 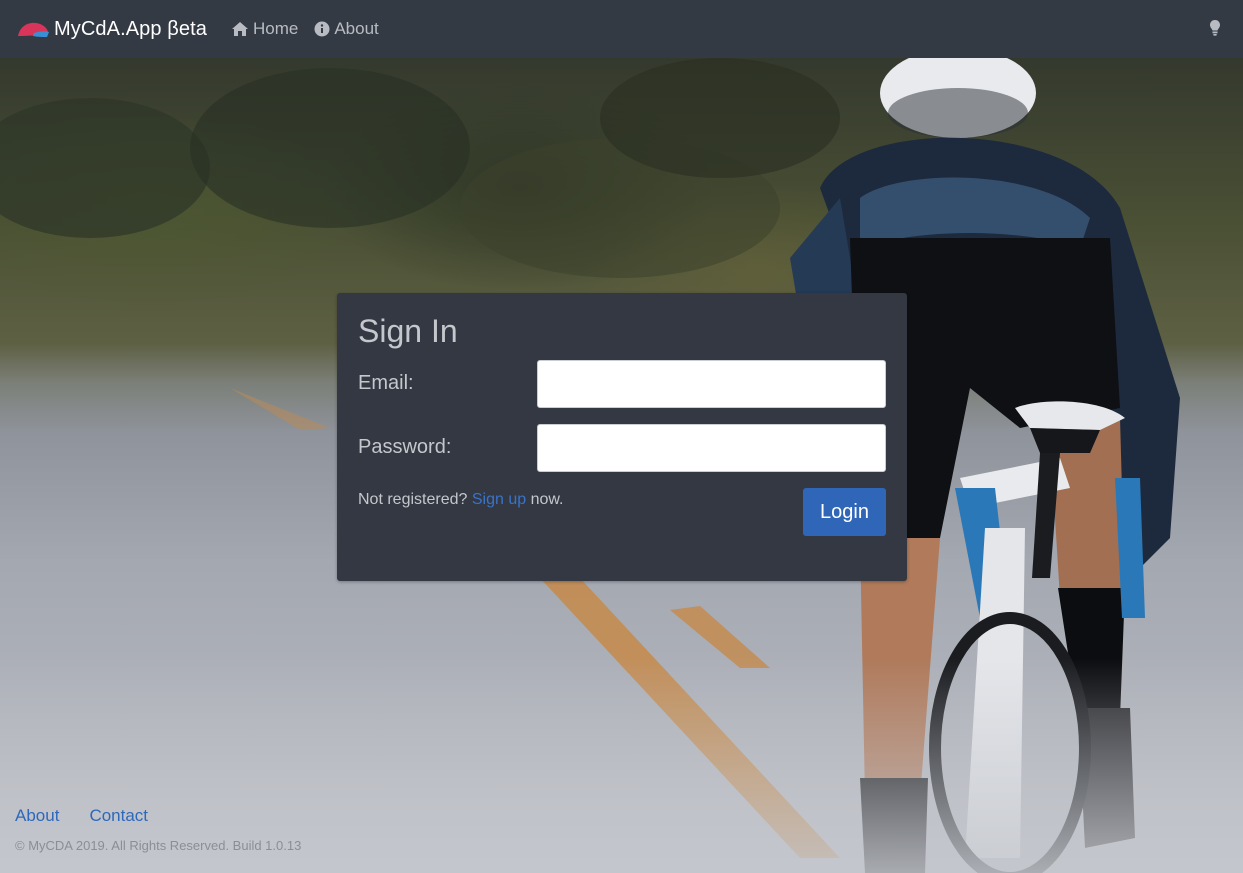 I want to click on password-field, so click(x=711, y=448).